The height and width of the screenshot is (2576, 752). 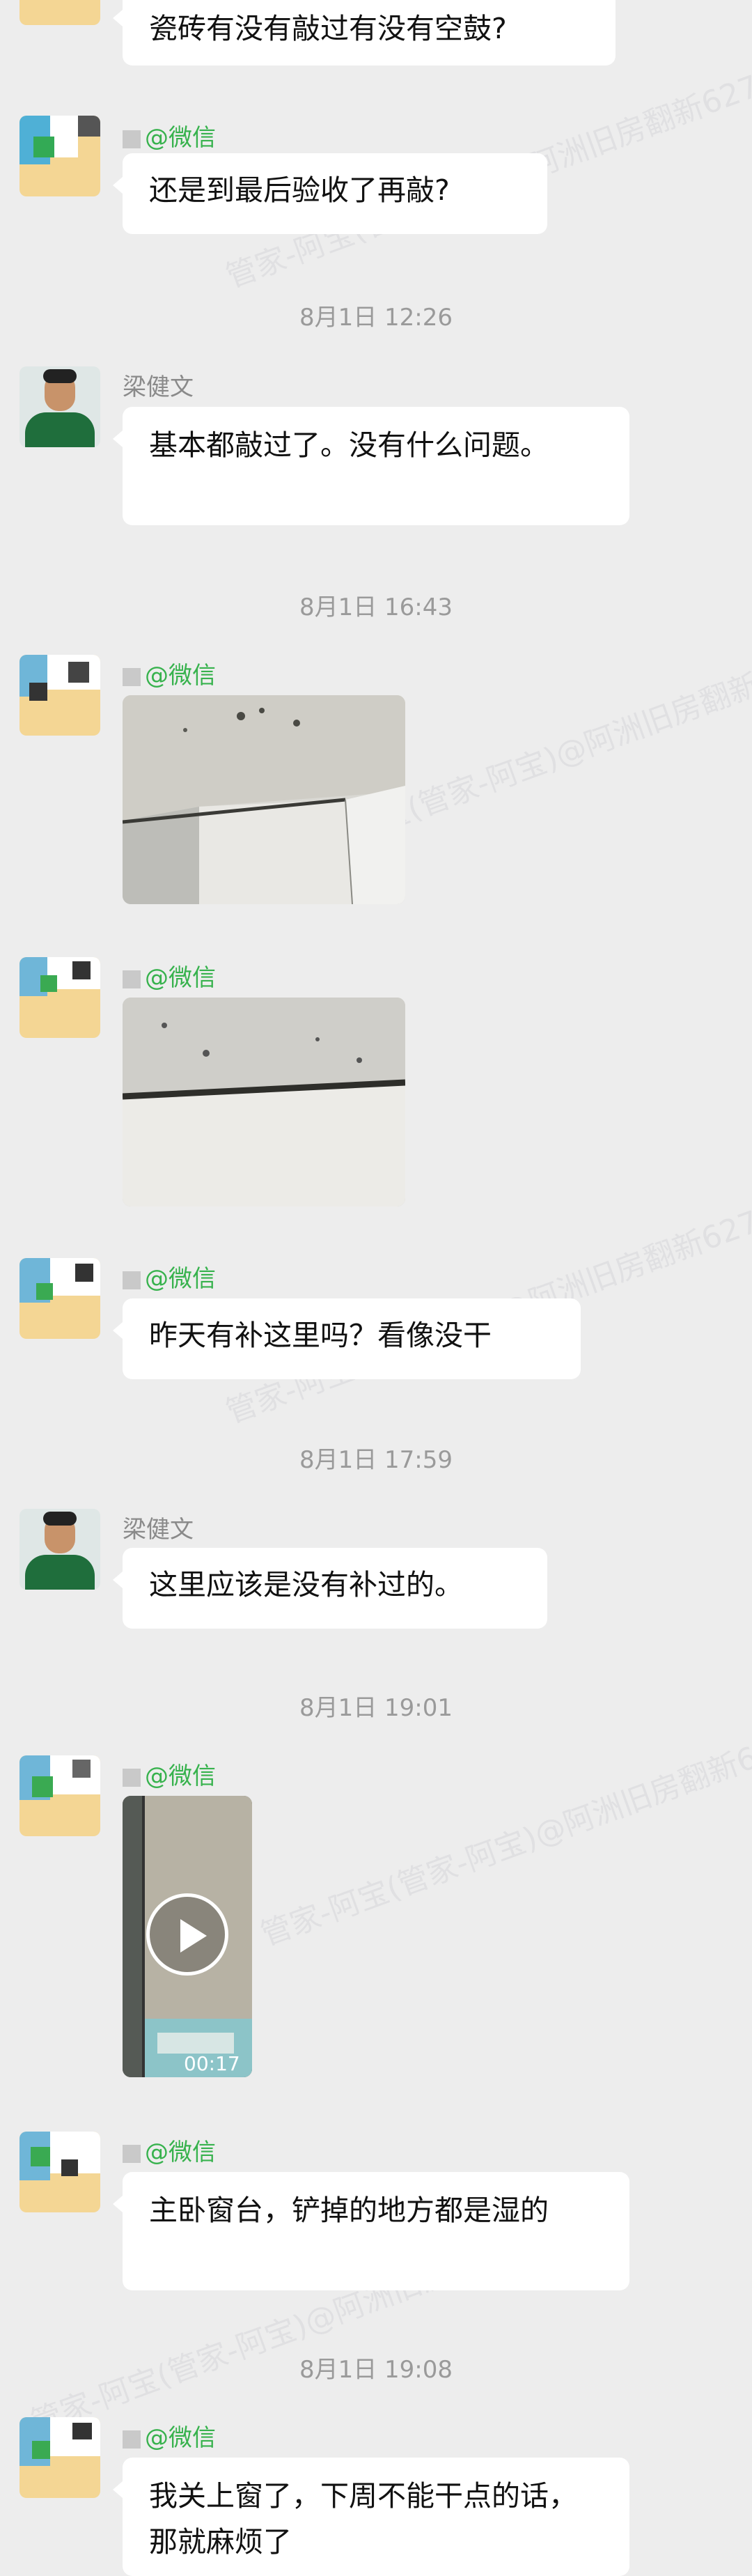 What do you see at coordinates (371, 2231) in the screenshot?
I see `message-bubble: 主卧窗台，铲掉的地方都是湿的` at bounding box center [371, 2231].